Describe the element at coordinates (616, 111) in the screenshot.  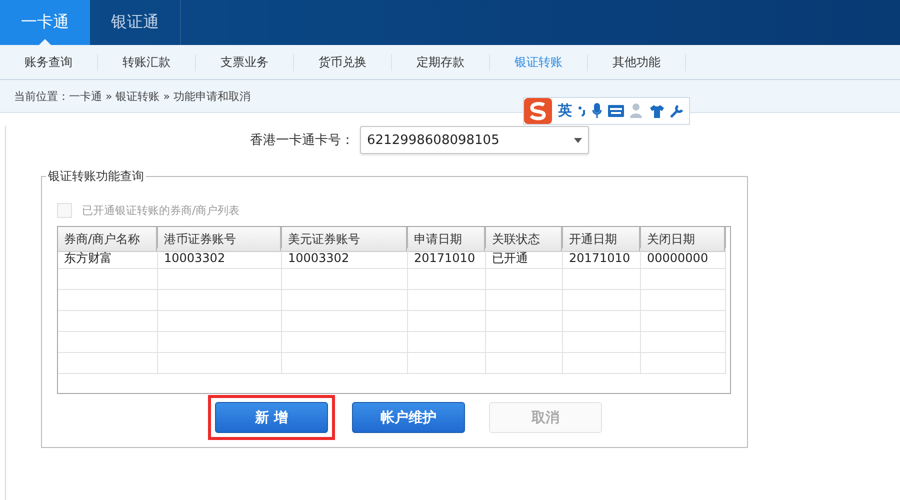
I see `keyboard-icon` at that location.